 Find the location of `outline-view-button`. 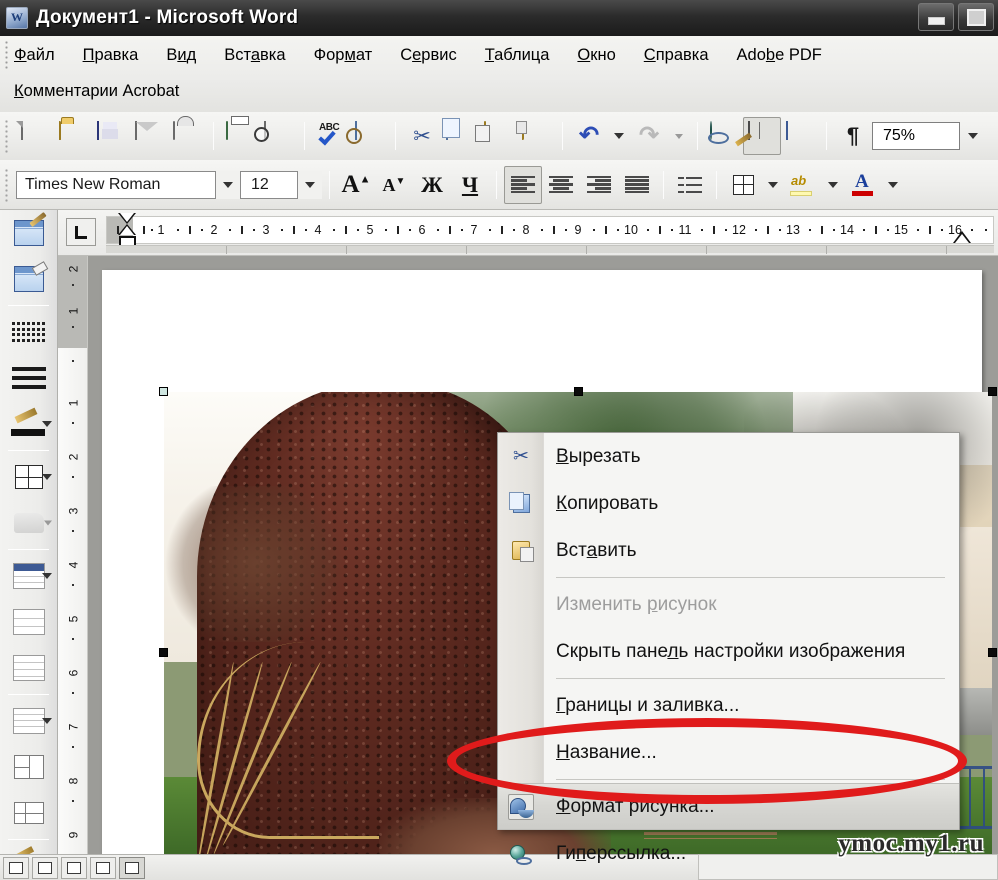

outline-view-button is located at coordinates (103, 867).